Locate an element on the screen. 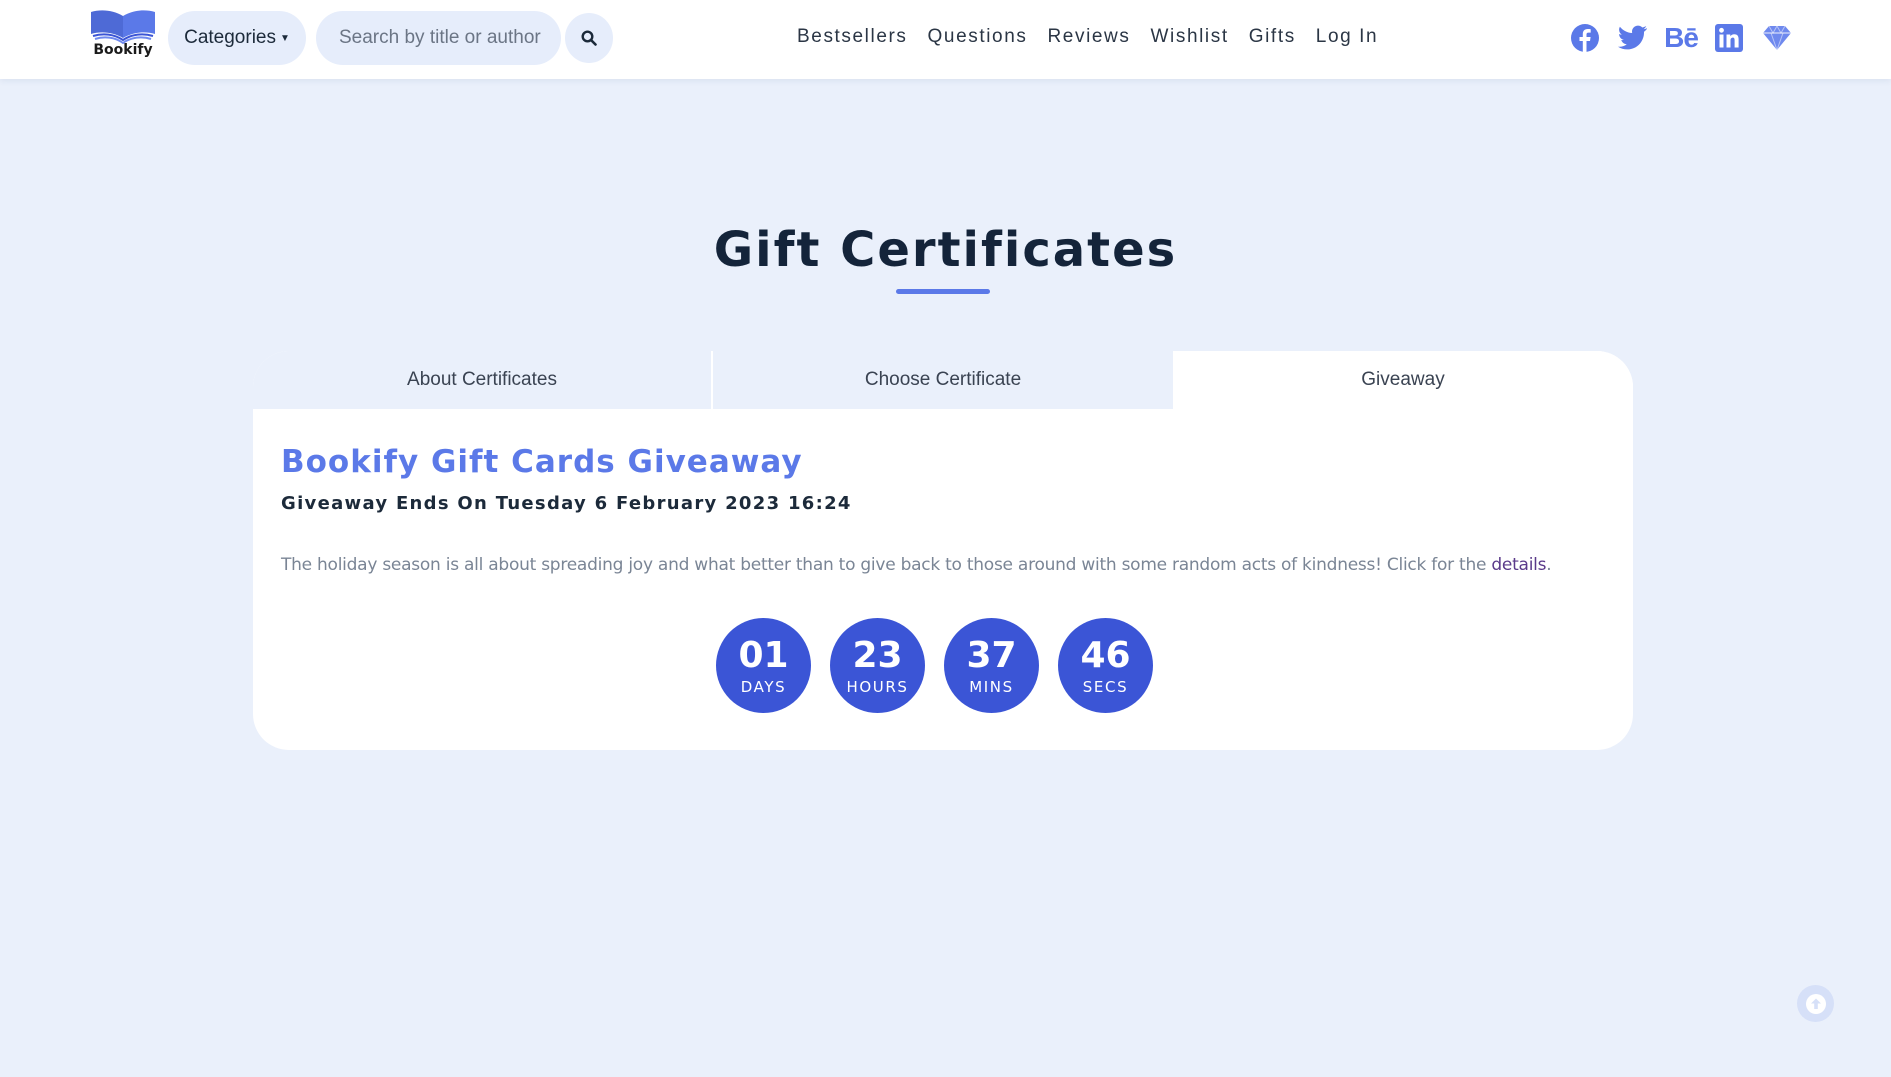 The width and height of the screenshot is (1891, 1077). categories-label: Categories is located at coordinates (230, 37).